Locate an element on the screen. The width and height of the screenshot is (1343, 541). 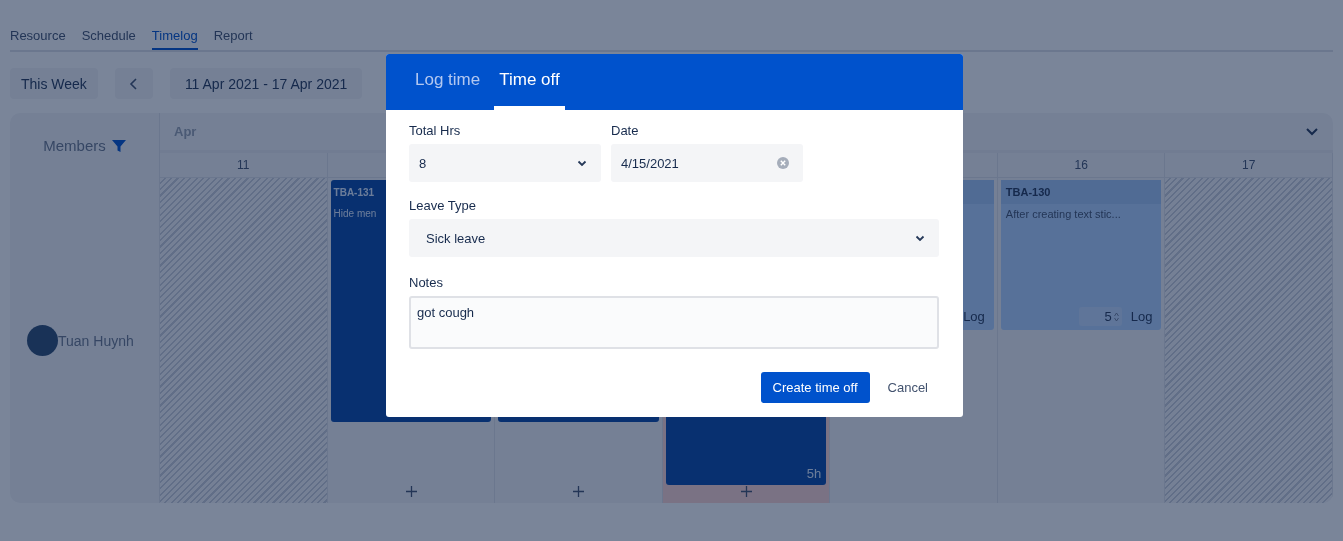
nav-tab: Resource is located at coordinates (38, 38).